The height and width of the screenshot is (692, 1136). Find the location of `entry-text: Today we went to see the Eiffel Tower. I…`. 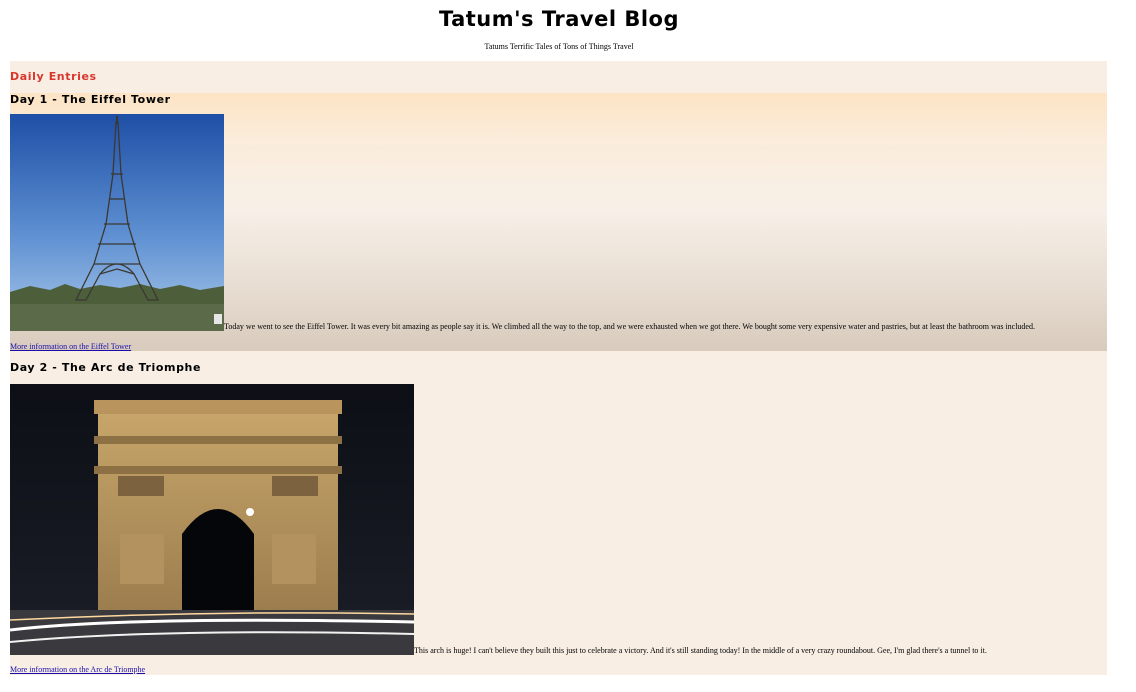

entry-text: Today we went to see the Eiffel Tower. I… is located at coordinates (629, 326).